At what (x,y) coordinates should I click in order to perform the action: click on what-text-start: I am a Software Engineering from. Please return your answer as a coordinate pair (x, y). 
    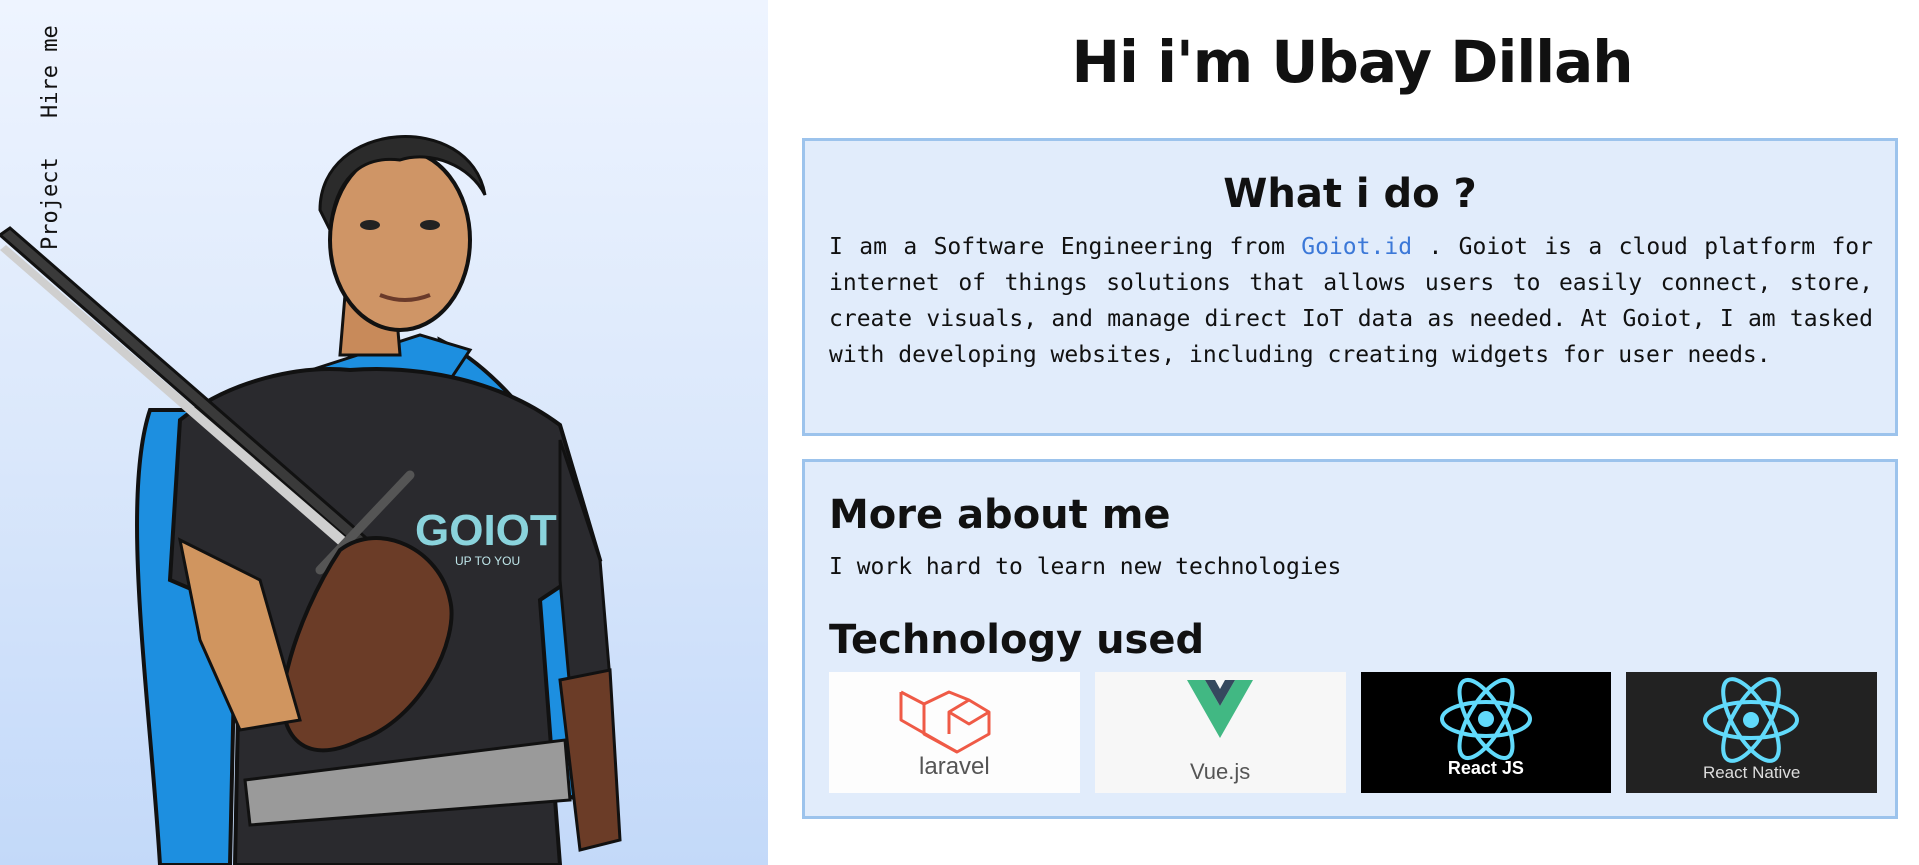
    Looking at the image, I should click on (1065, 247).